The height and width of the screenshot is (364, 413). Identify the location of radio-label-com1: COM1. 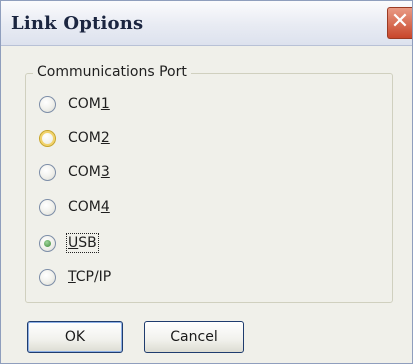
(89, 104).